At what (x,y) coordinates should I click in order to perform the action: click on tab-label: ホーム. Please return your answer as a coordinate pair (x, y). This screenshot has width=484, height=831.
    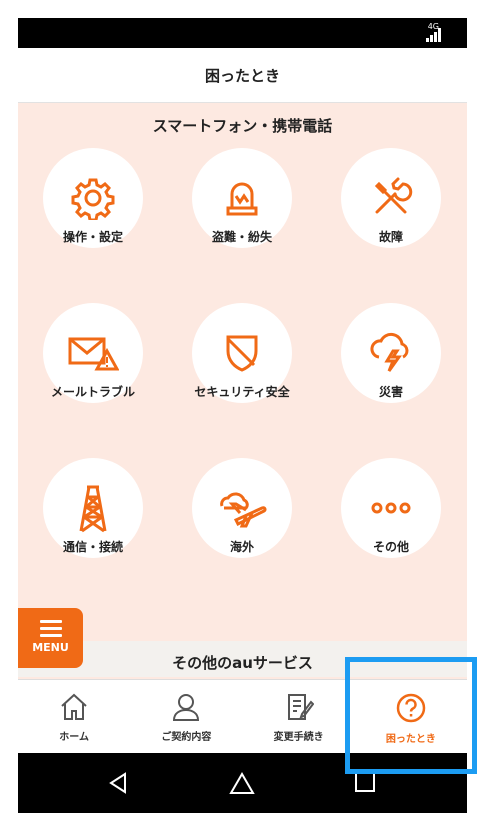
    Looking at the image, I should click on (74, 737).